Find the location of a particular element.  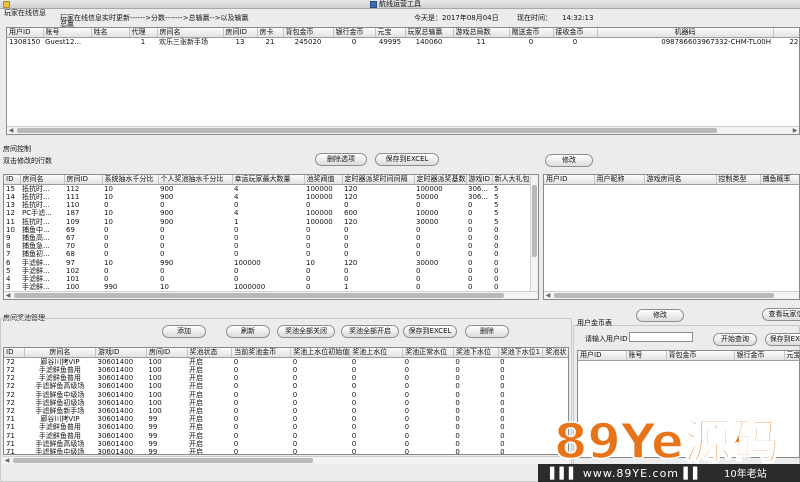

table-row: 72 手滤鲜鱼新手场 30601400 100 开启 0 0 0 0 0 0 is located at coordinates (286, 411).